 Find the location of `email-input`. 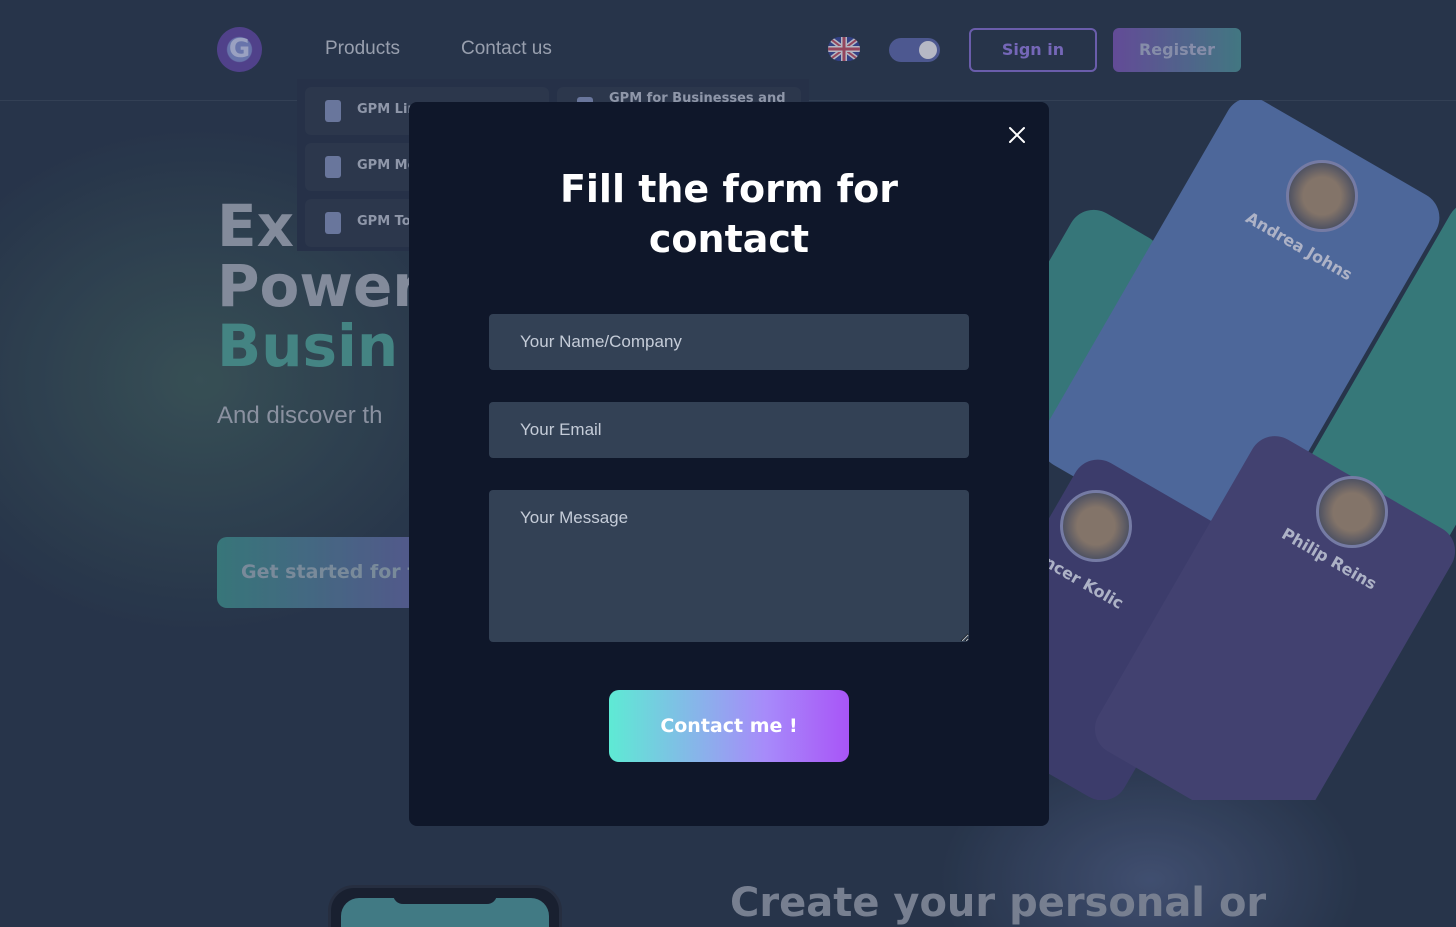

email-input is located at coordinates (729, 430).